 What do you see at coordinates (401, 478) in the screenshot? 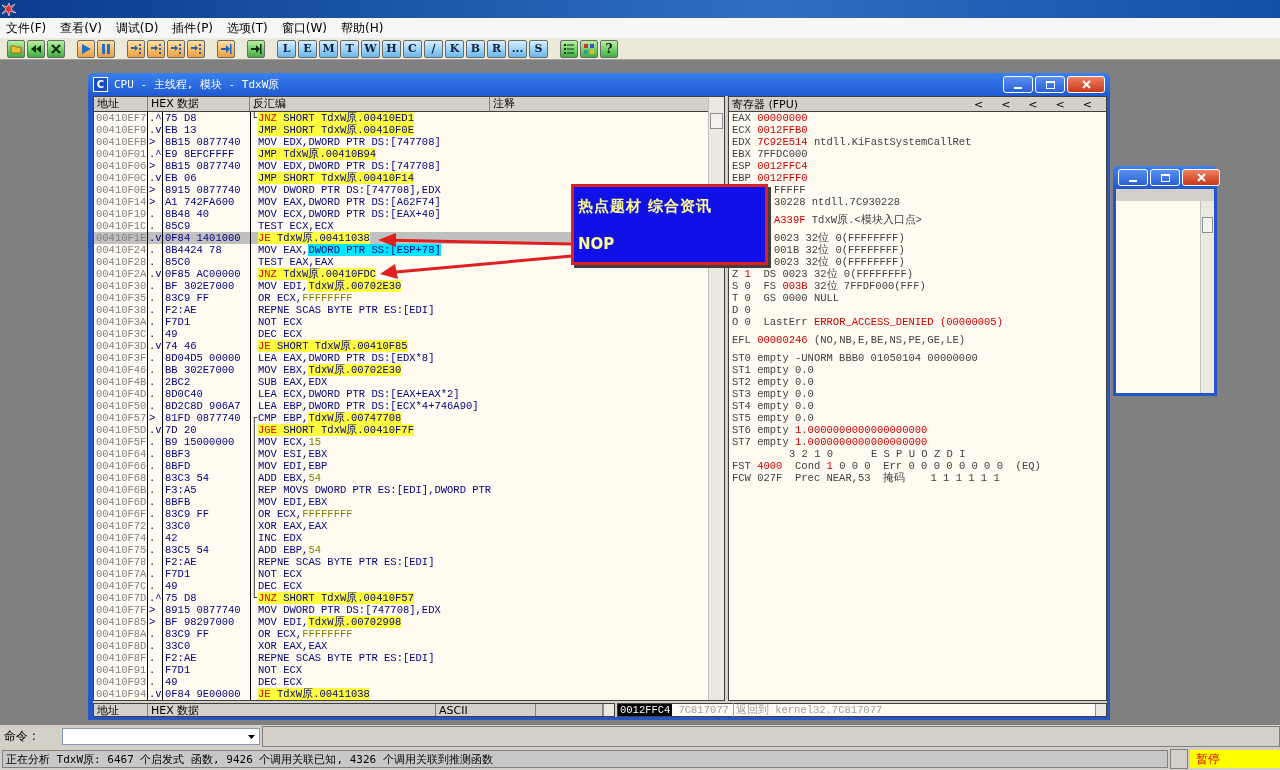
I see `disasm-row: 00410F68 . 83C3 54 │ADD EBX,54` at bounding box center [401, 478].